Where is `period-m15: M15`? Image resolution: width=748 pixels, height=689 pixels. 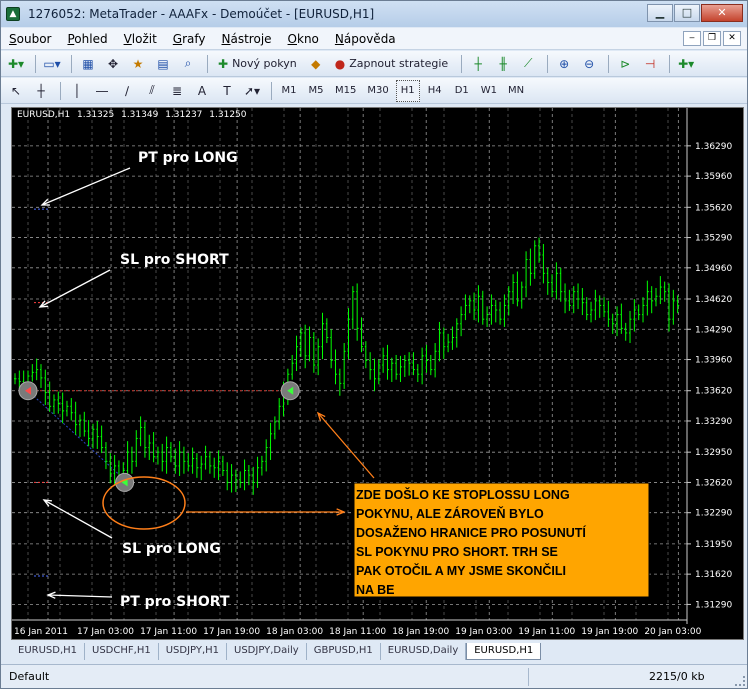
period-m15: M15 is located at coordinates (345, 91).